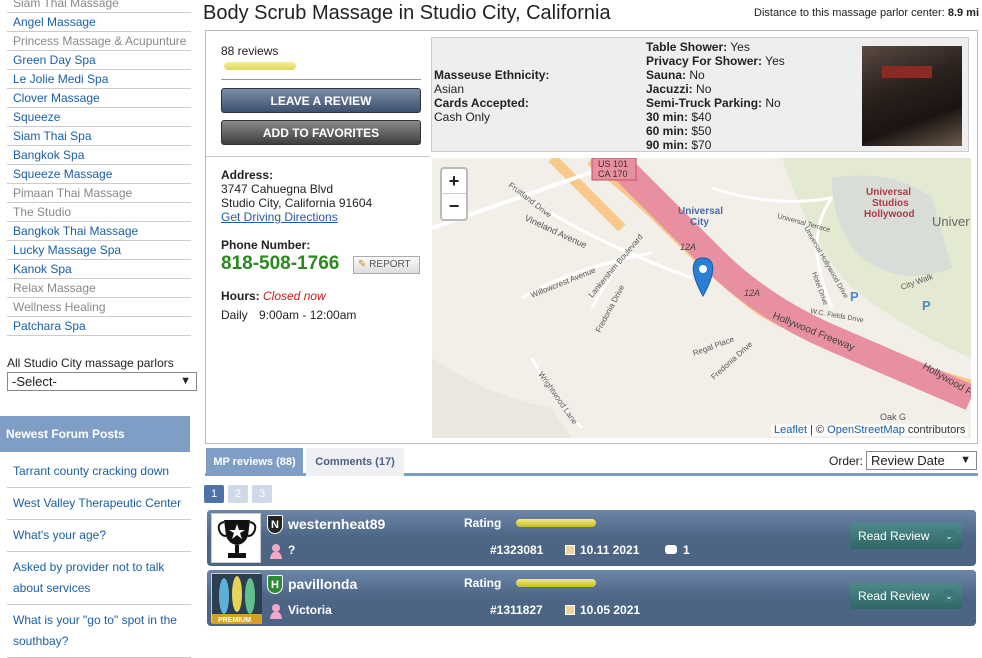  What do you see at coordinates (704, 61) in the screenshot?
I see `privacy-label: Privacy For Shower:` at bounding box center [704, 61].